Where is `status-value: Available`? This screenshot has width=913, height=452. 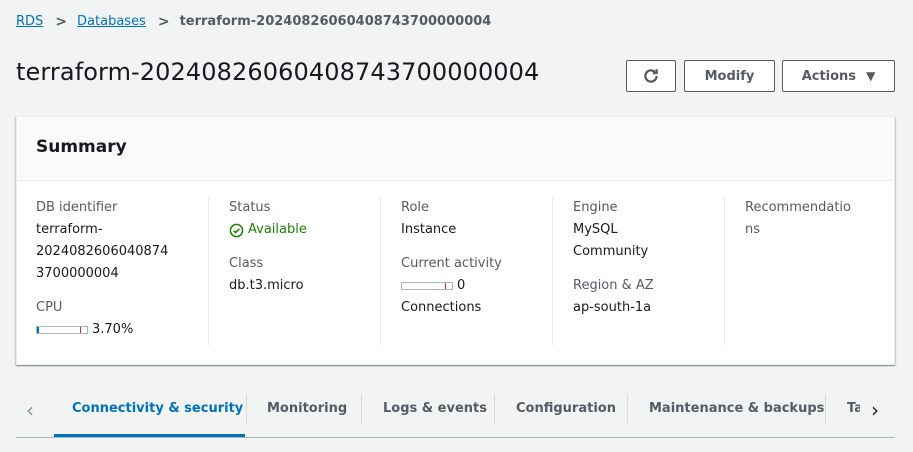
status-value: Available is located at coordinates (277, 229).